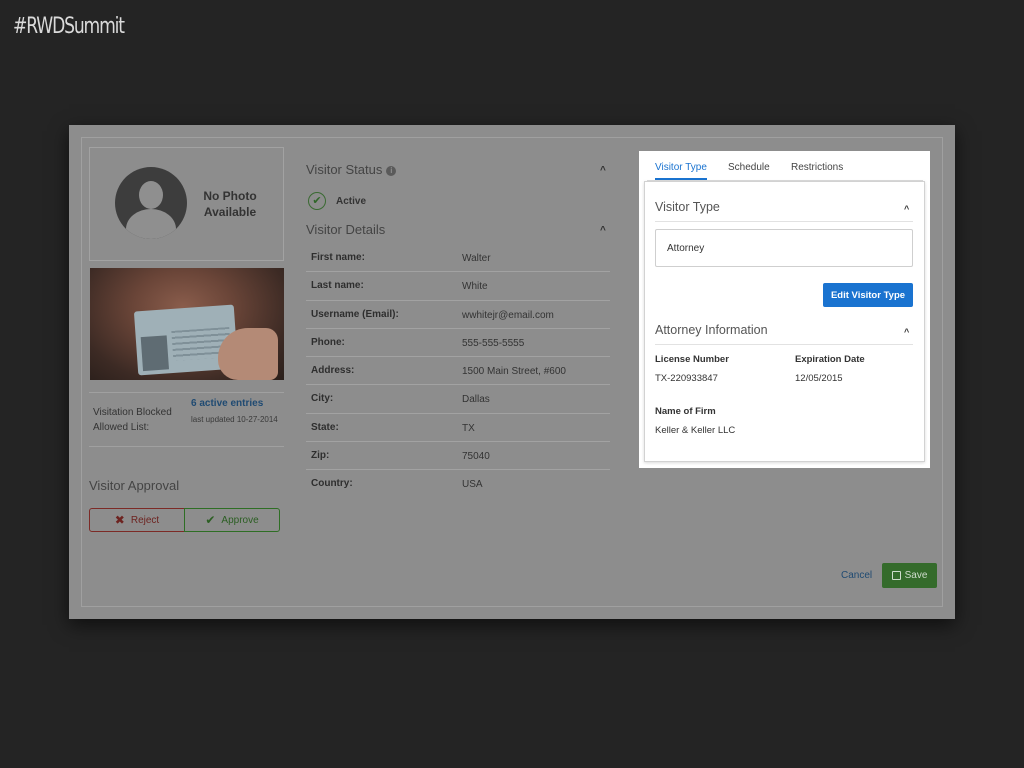 This screenshot has height=768, width=1024. What do you see at coordinates (695, 430) in the screenshot?
I see `firm-name-value: Keller & Keller LLC` at bounding box center [695, 430].